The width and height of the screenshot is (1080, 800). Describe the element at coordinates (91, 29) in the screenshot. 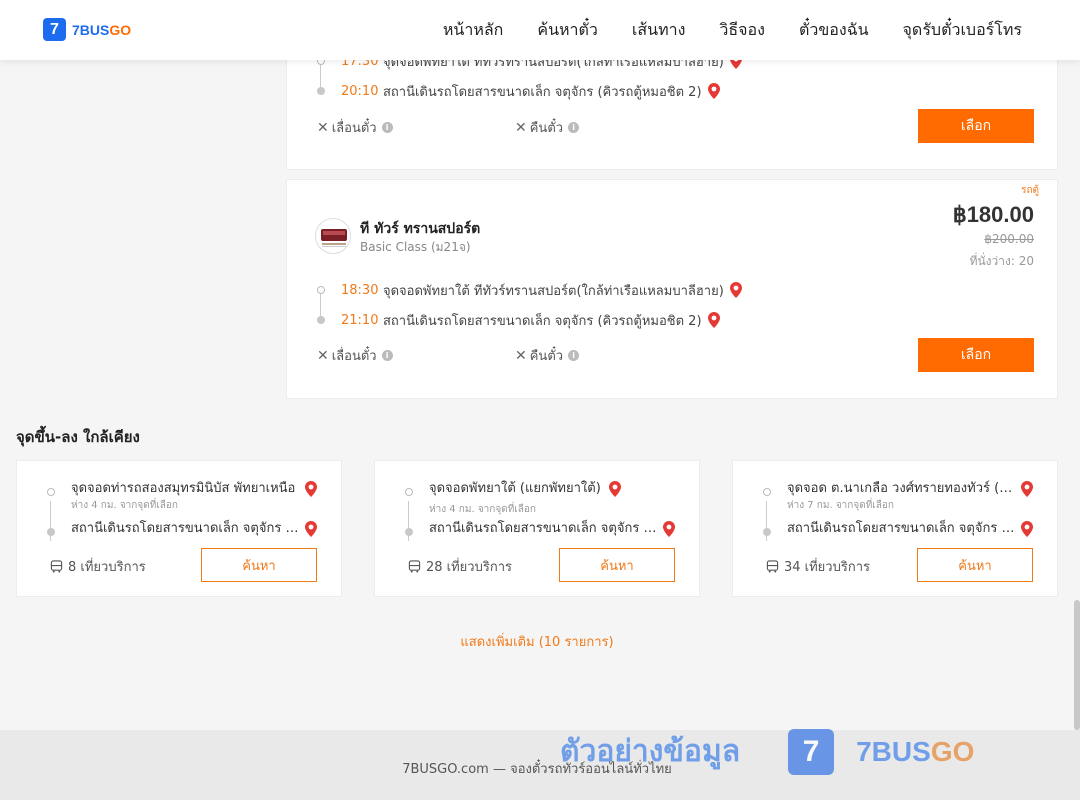

I see `logo-text-bus: 7BUS` at that location.